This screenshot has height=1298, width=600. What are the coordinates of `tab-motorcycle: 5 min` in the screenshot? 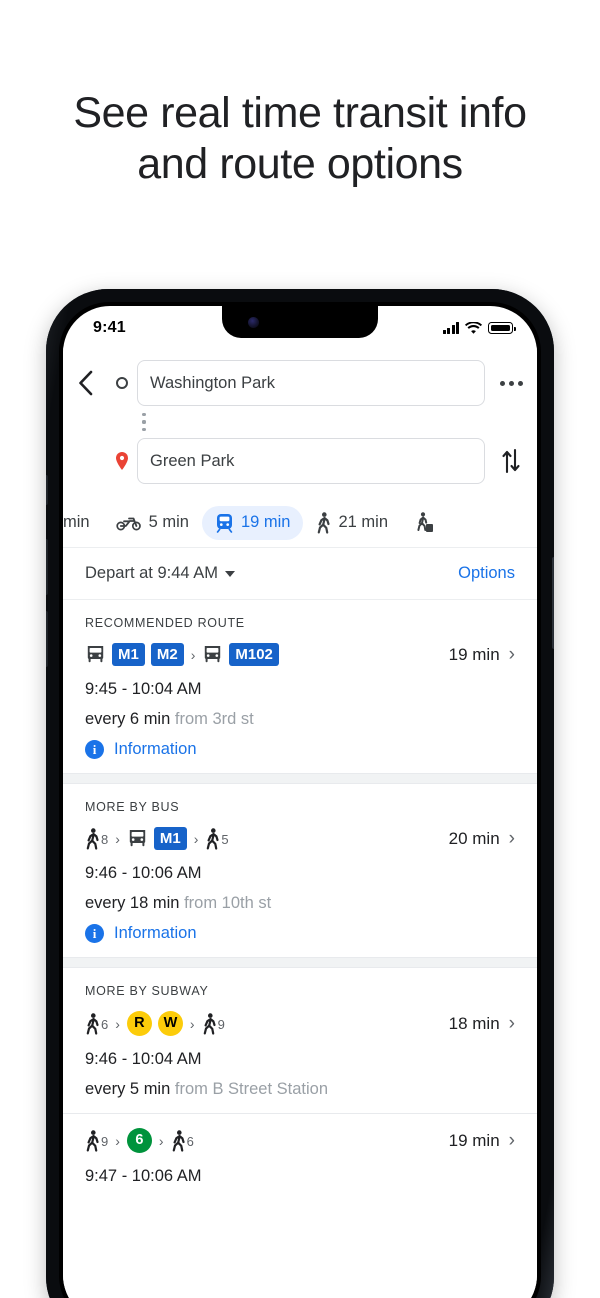 It's located at (152, 522).